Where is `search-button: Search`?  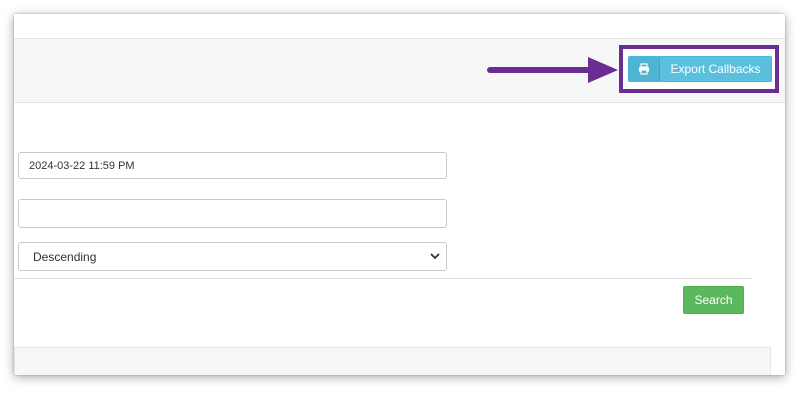 search-button: Search is located at coordinates (713, 300).